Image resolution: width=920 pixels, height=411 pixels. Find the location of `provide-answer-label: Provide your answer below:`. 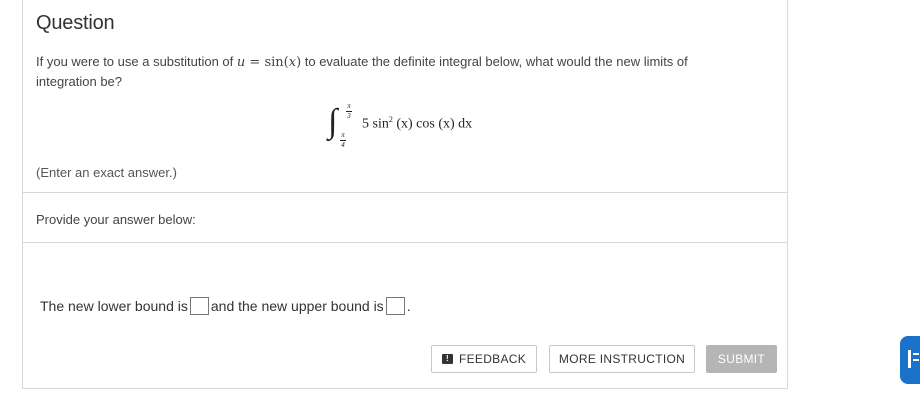

provide-answer-label: Provide your answer below: is located at coordinates (116, 219).